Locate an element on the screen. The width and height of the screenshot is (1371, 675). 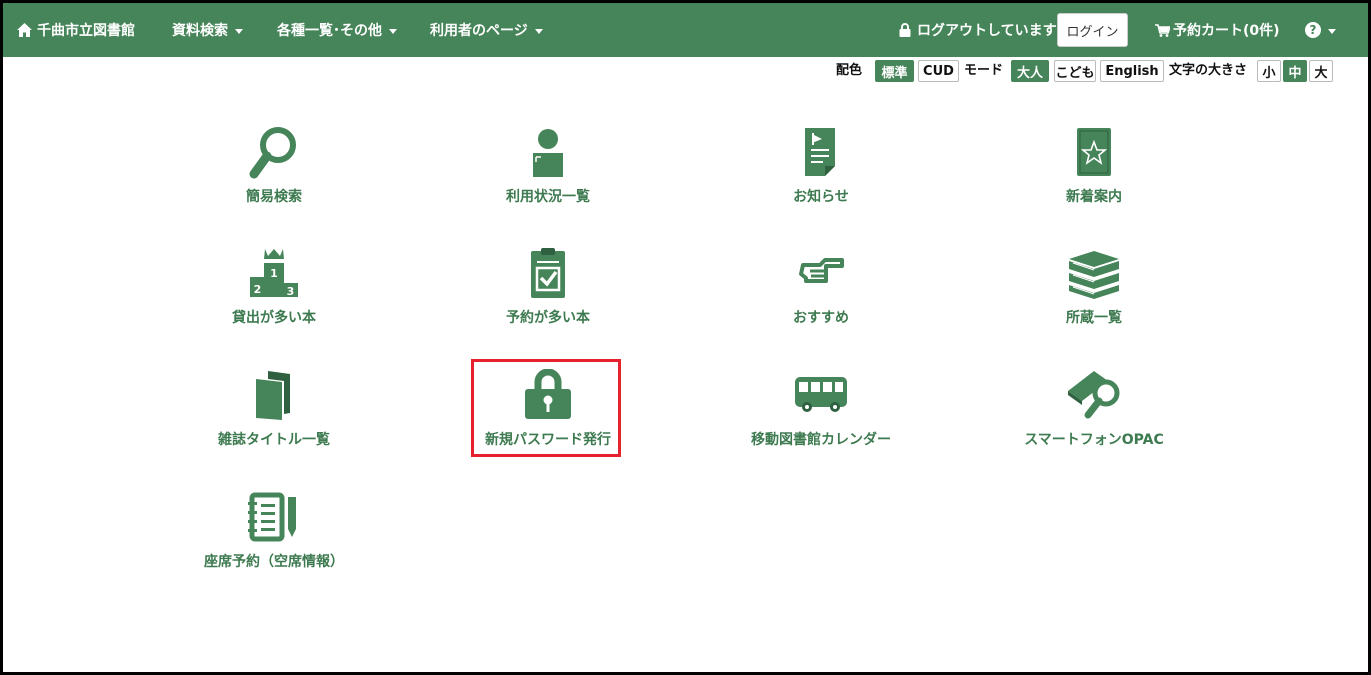
logout-status: ログアウトしています is located at coordinates (978, 30).